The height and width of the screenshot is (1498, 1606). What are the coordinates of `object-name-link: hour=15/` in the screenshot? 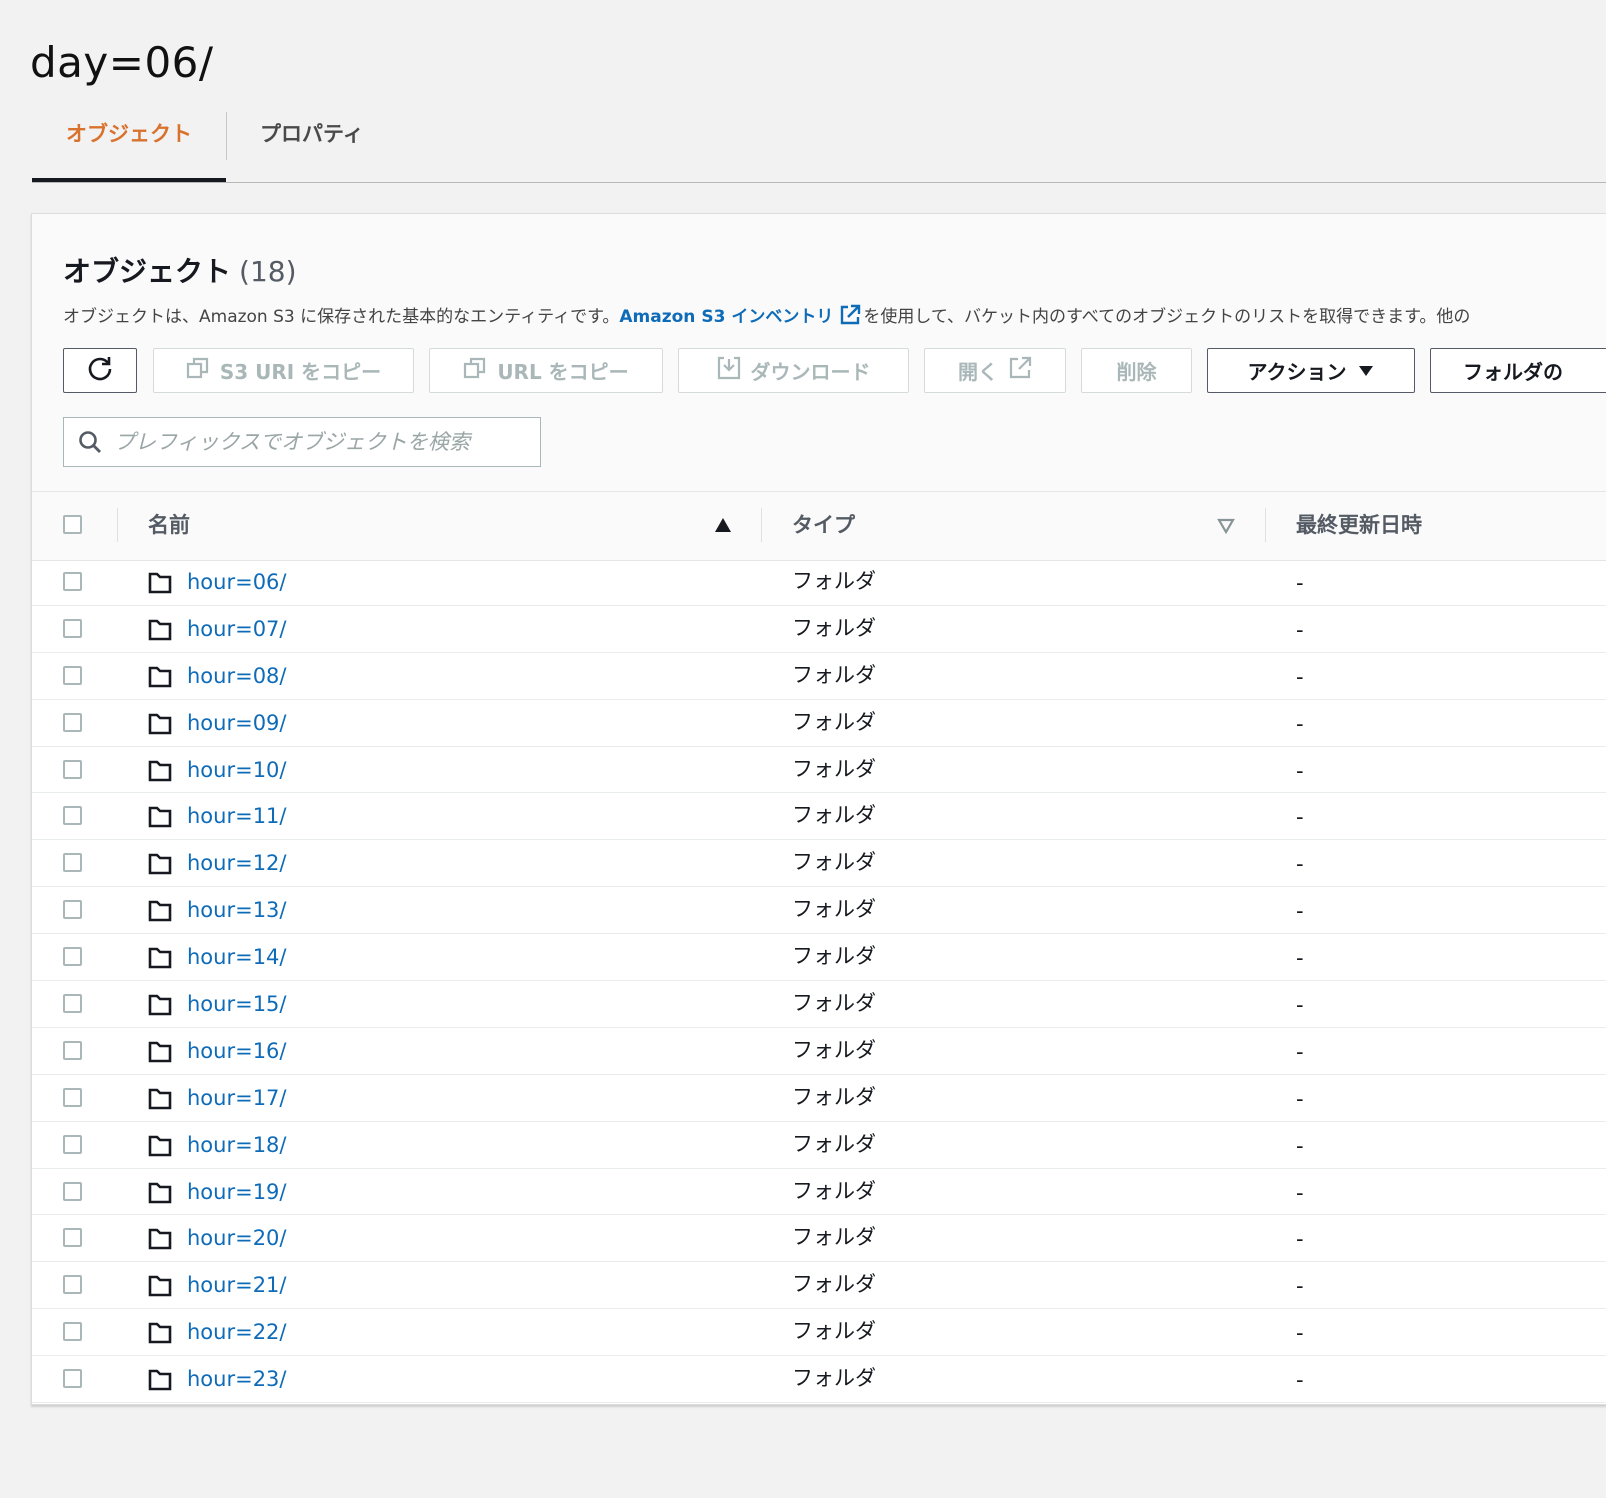 It's located at (237, 1004).